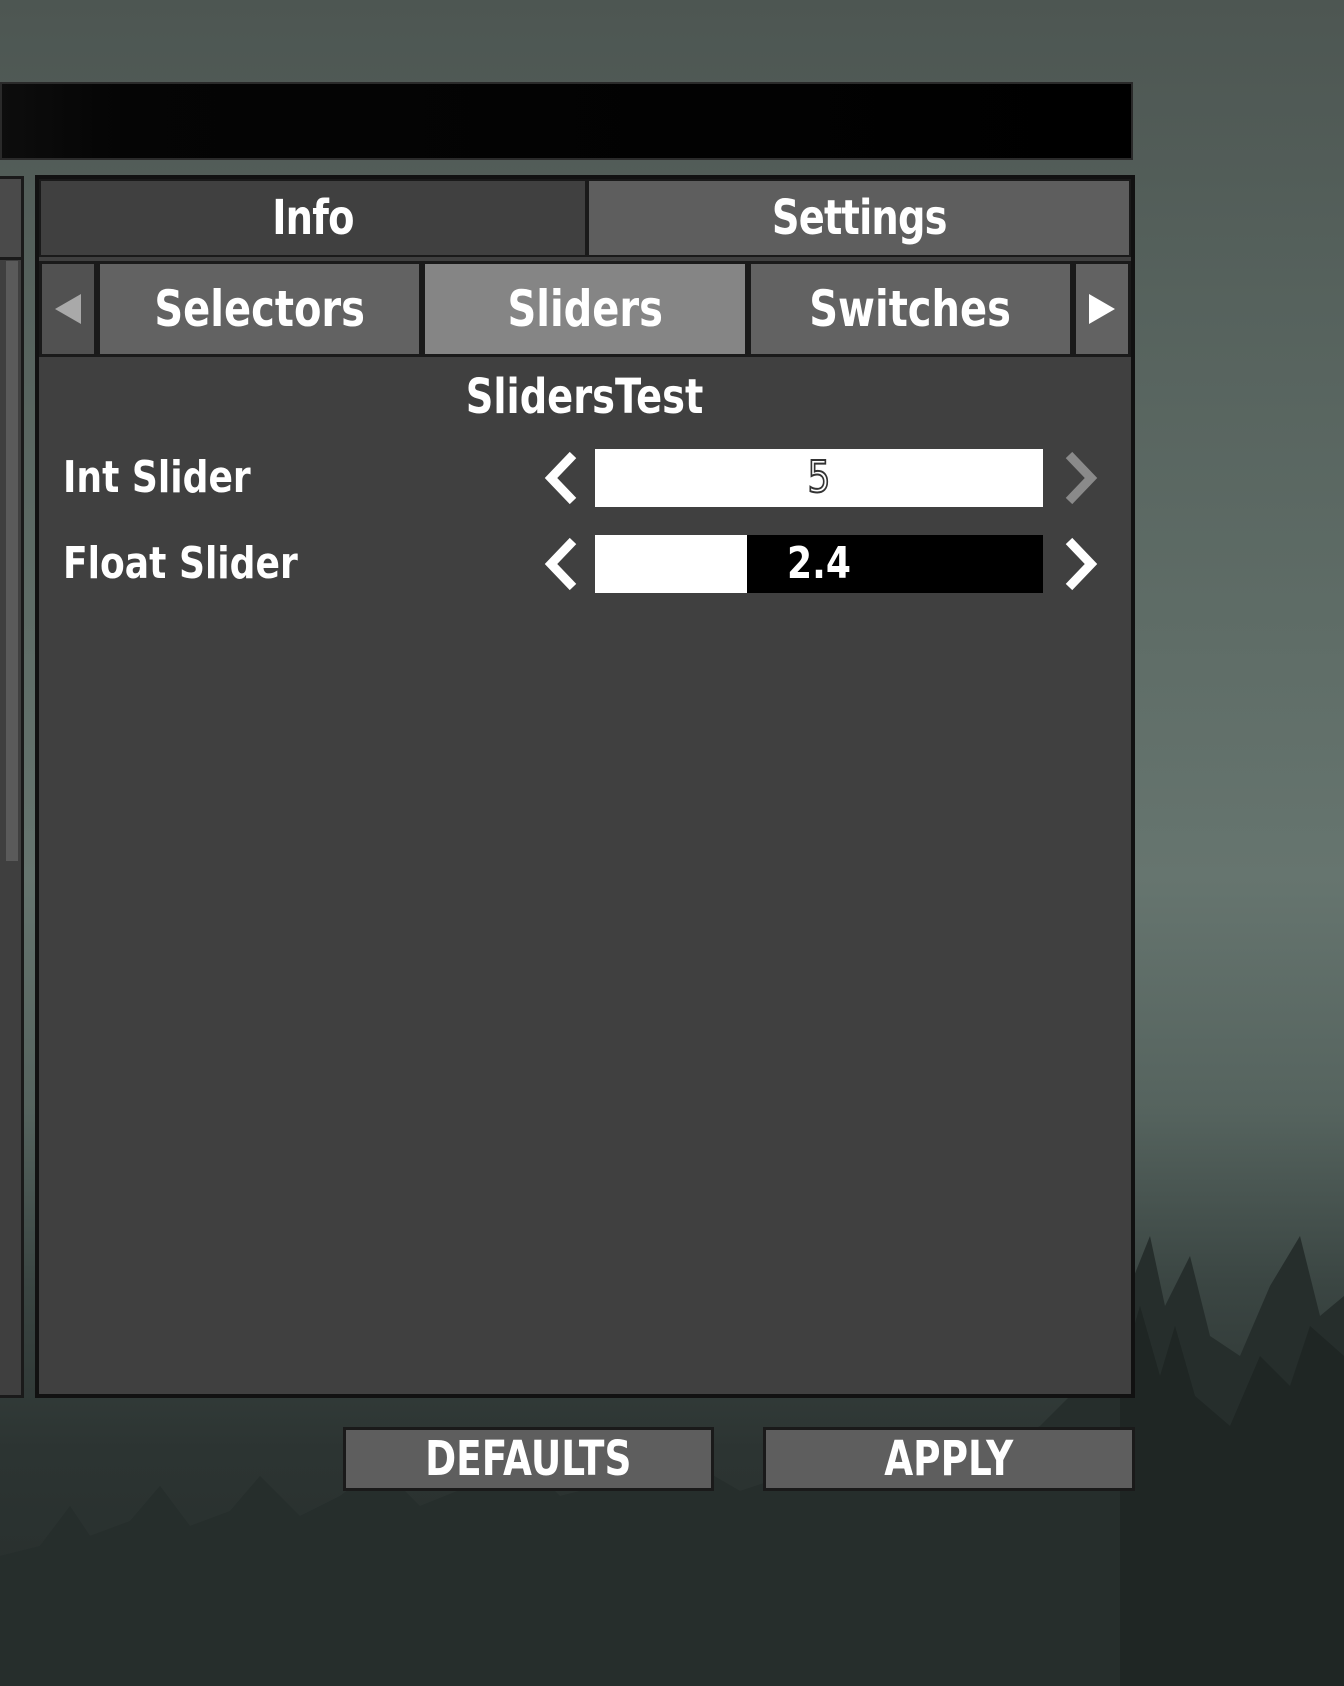  I want to click on int-slider-value-text: 5, so click(819, 477).